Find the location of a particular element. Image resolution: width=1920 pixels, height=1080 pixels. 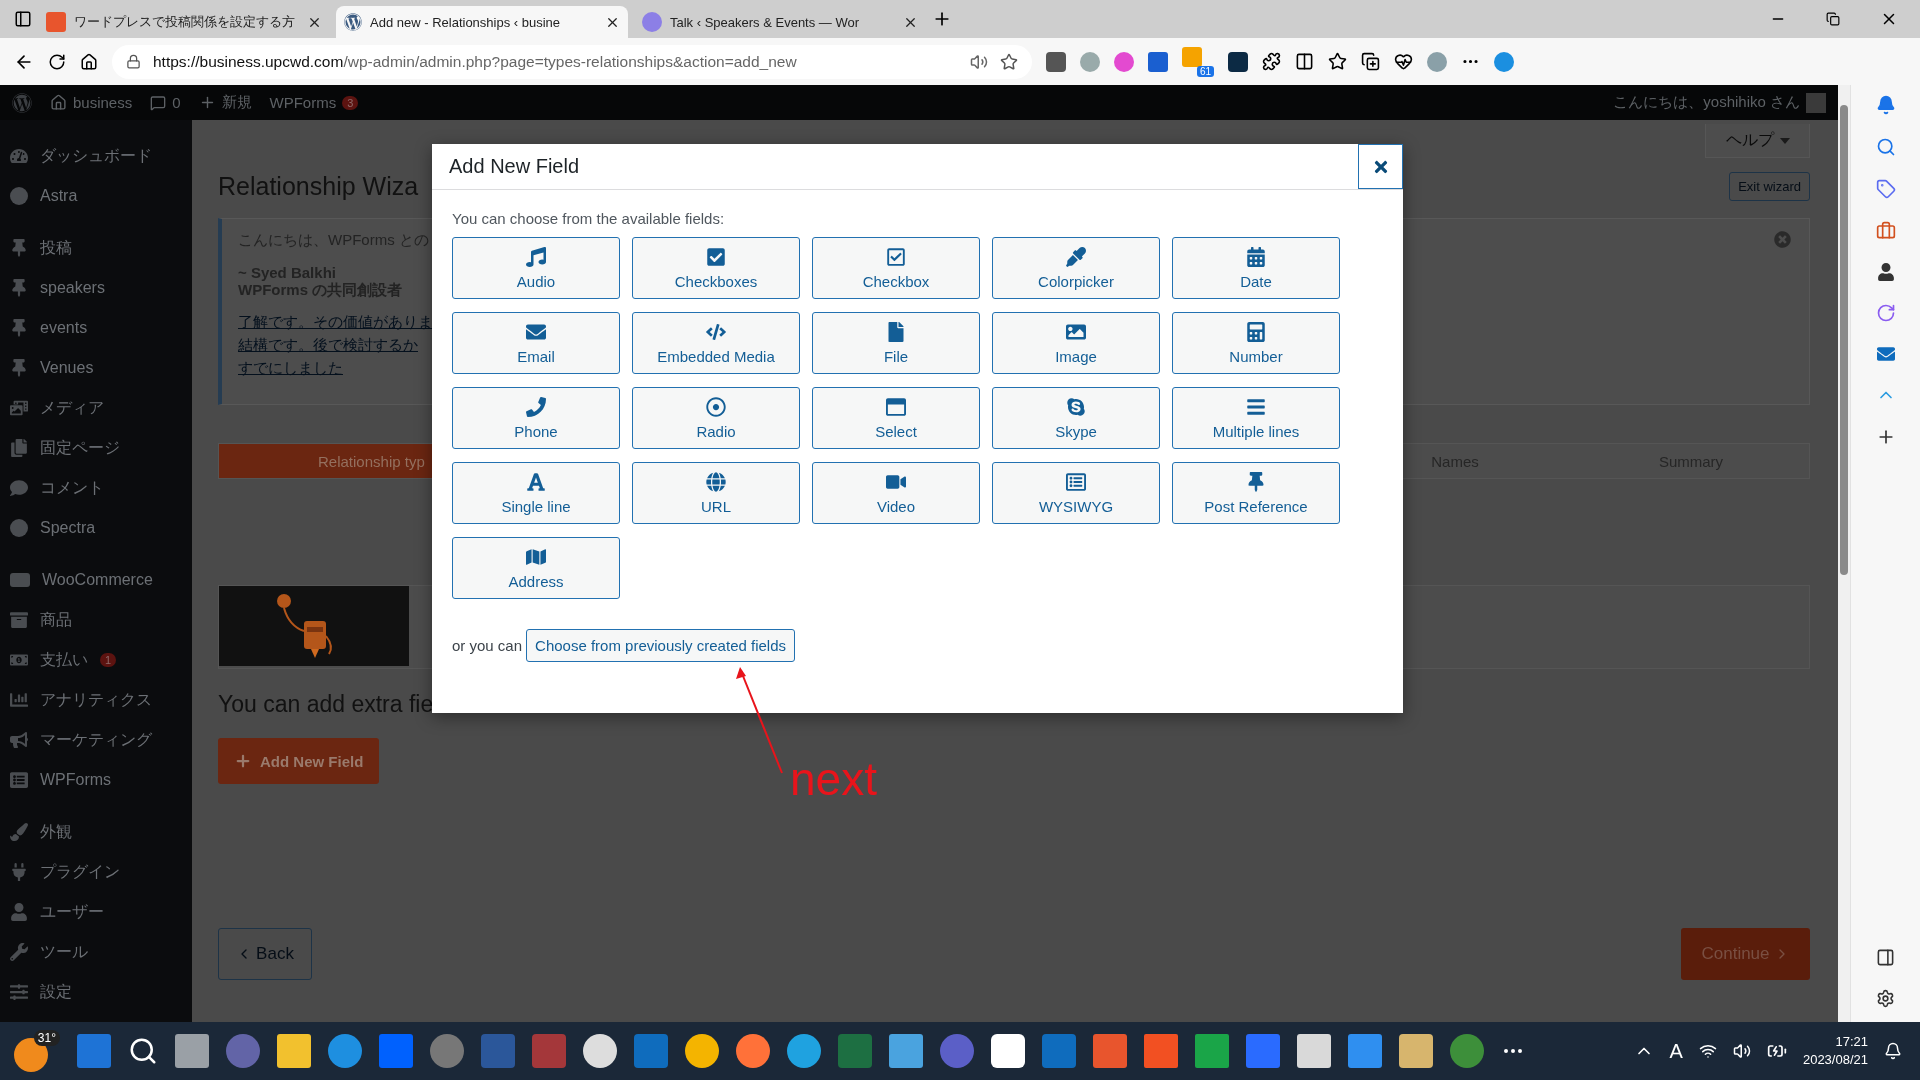

extensions-icon is located at coordinates (1271, 61).